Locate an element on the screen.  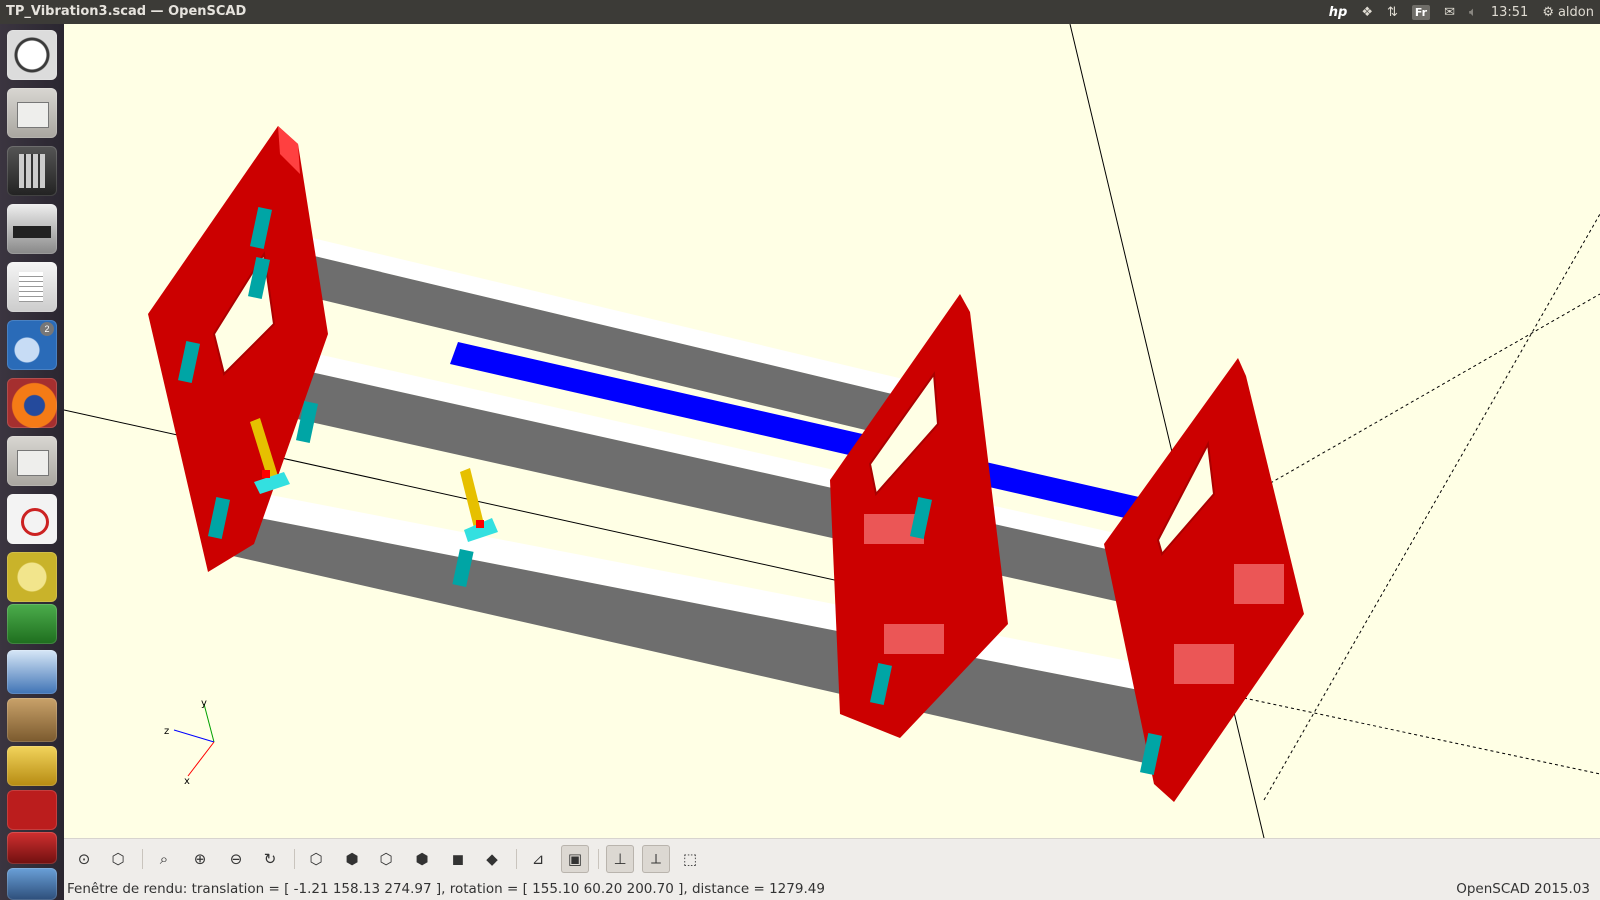
files-2-icon is located at coordinates (32, 461).